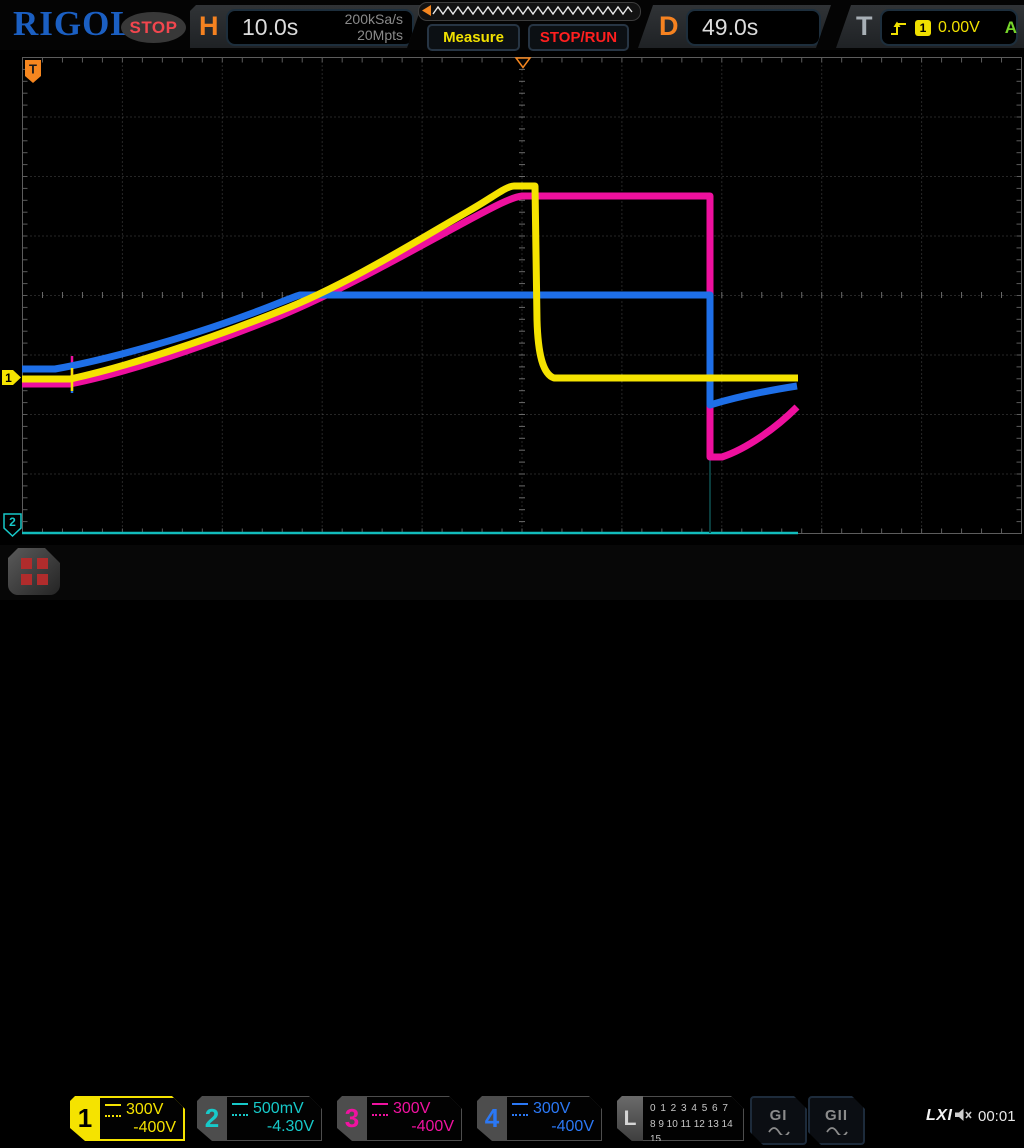  I want to click on generator2-label: GII, so click(836, 1115).